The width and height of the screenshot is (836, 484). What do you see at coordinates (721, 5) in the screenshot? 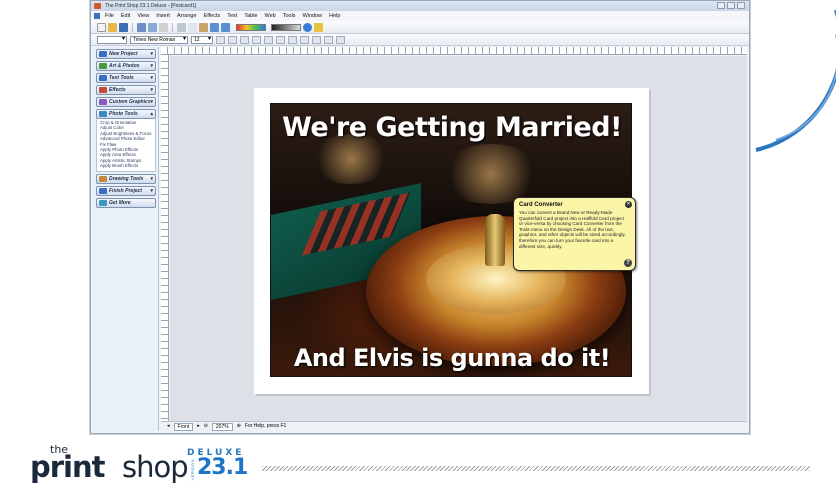
I see `minimize-button` at bounding box center [721, 5].